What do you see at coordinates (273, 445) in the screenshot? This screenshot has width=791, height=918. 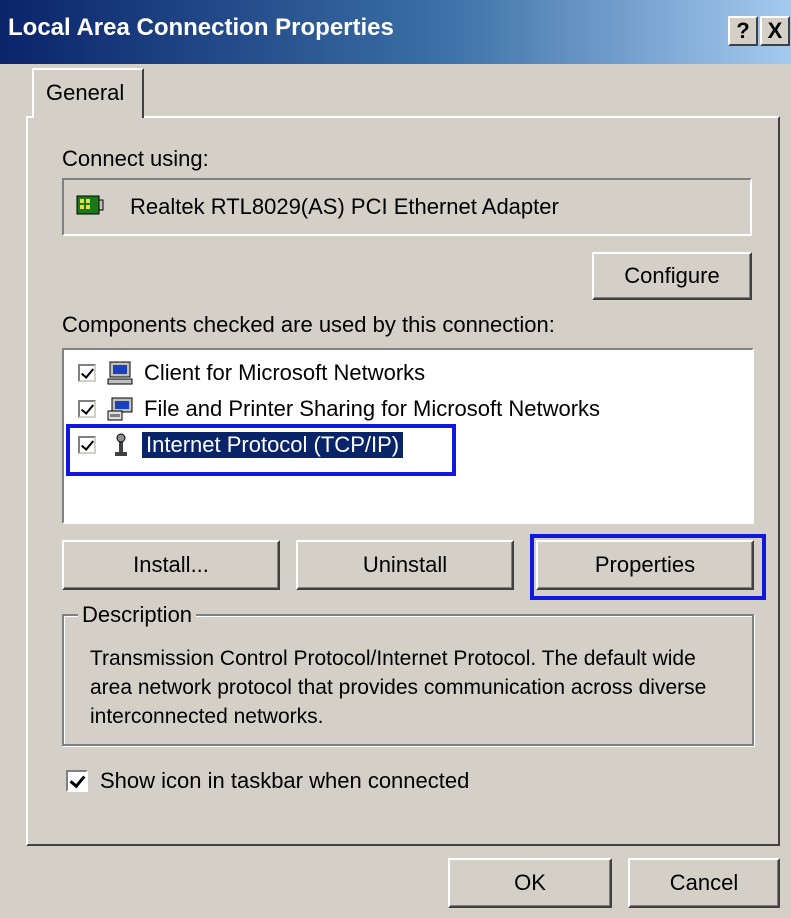 I see `tcpip-label: Internet Protocol (TCP/IP)` at bounding box center [273, 445].